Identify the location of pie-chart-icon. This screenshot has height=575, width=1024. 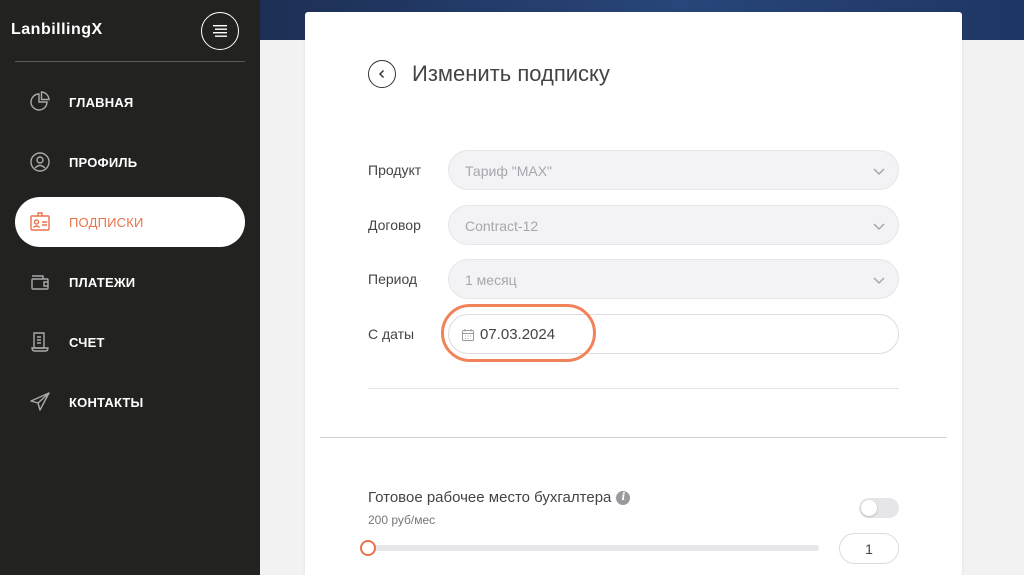
(40, 102).